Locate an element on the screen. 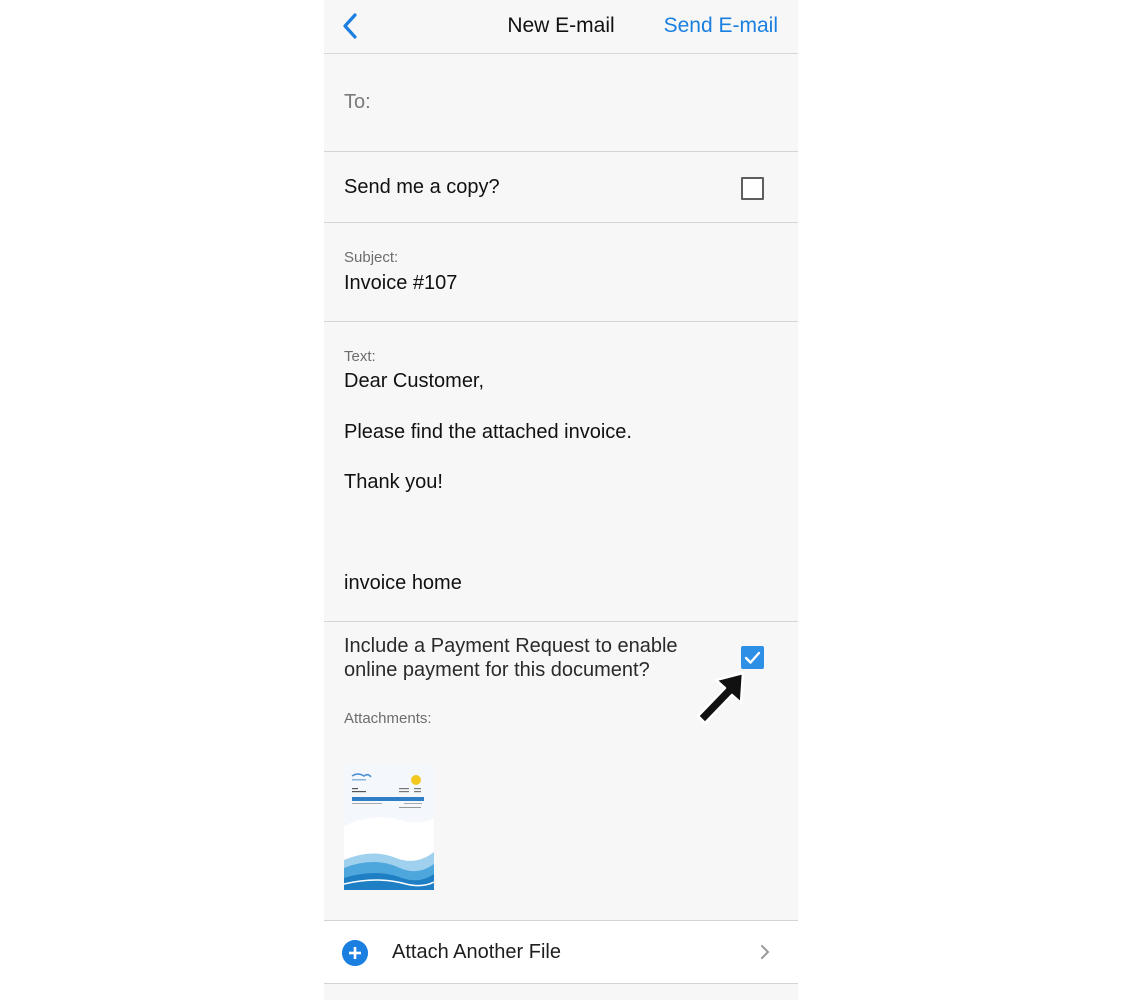 The width and height of the screenshot is (1122, 1000). send-copy-checkbox is located at coordinates (752, 188).